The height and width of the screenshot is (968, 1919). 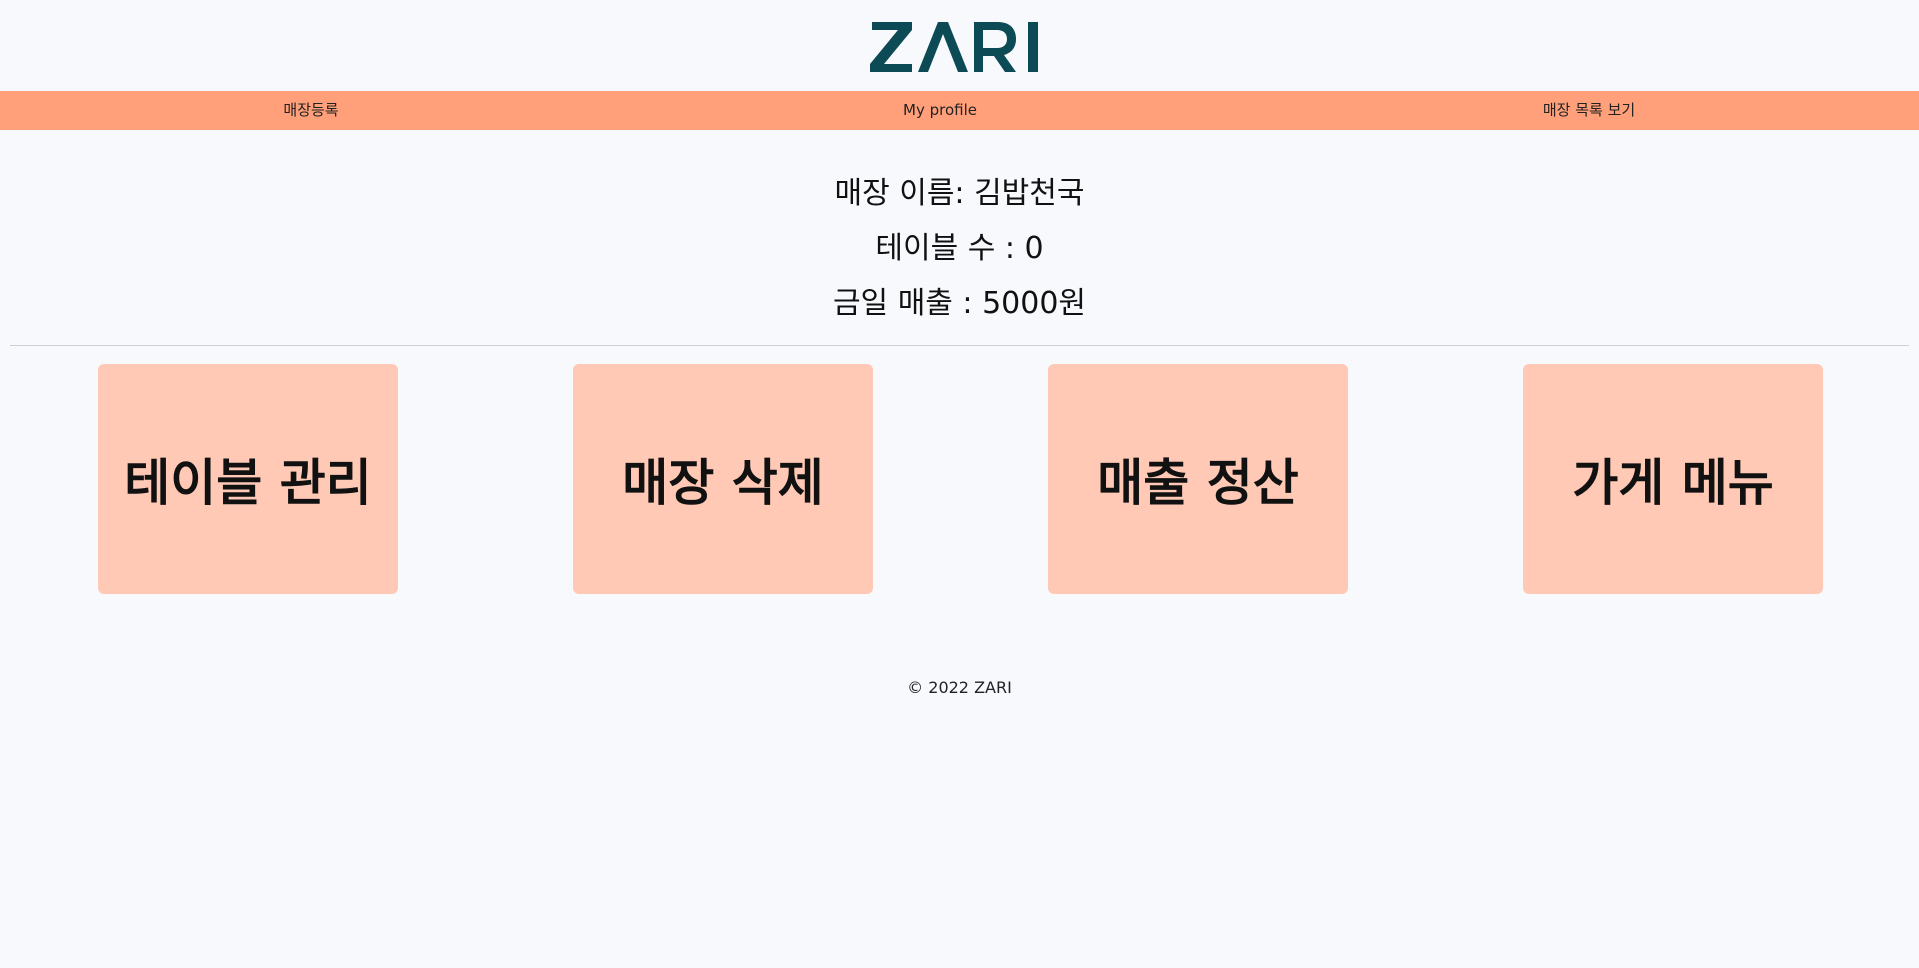 What do you see at coordinates (723, 483) in the screenshot?
I see `delete-store-label: 매장 삭제` at bounding box center [723, 483].